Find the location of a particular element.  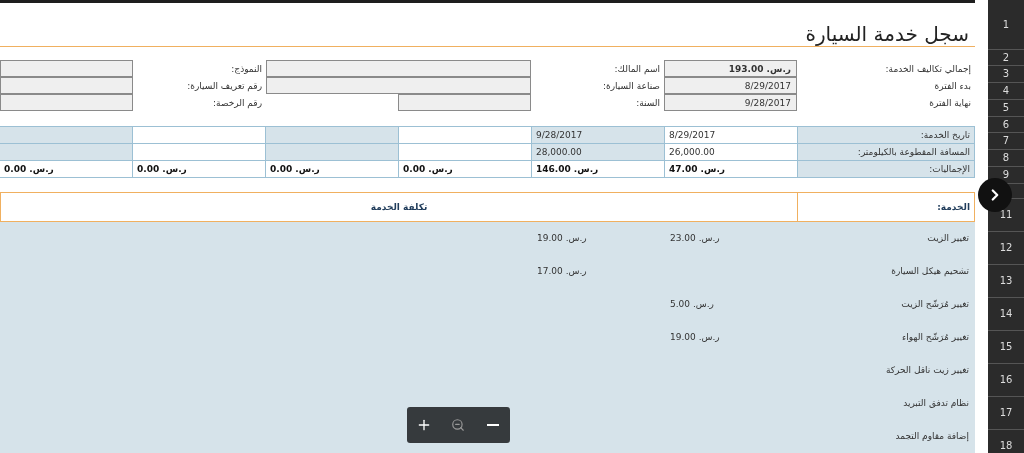

row-number: 3 is located at coordinates (1006, 74).